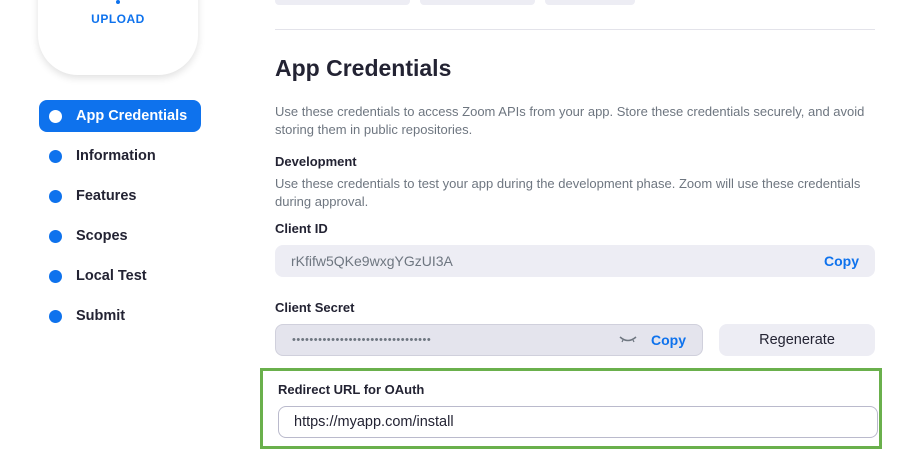 The width and height of the screenshot is (913, 459). Describe the element at coordinates (102, 236) in the screenshot. I see `sidebar-item-label: Scopes` at that location.